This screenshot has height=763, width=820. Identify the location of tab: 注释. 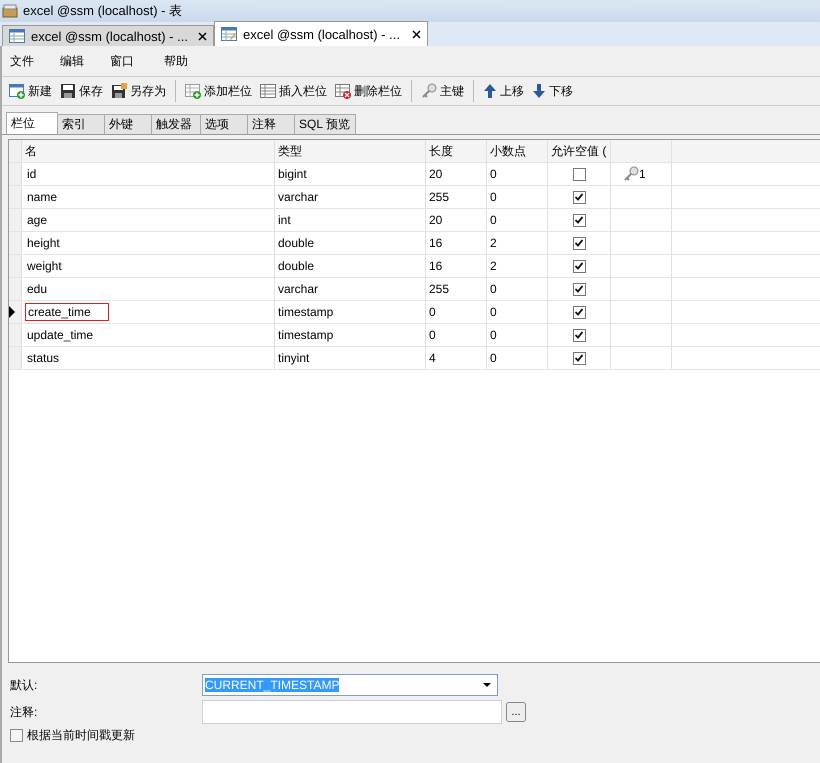
(271, 124).